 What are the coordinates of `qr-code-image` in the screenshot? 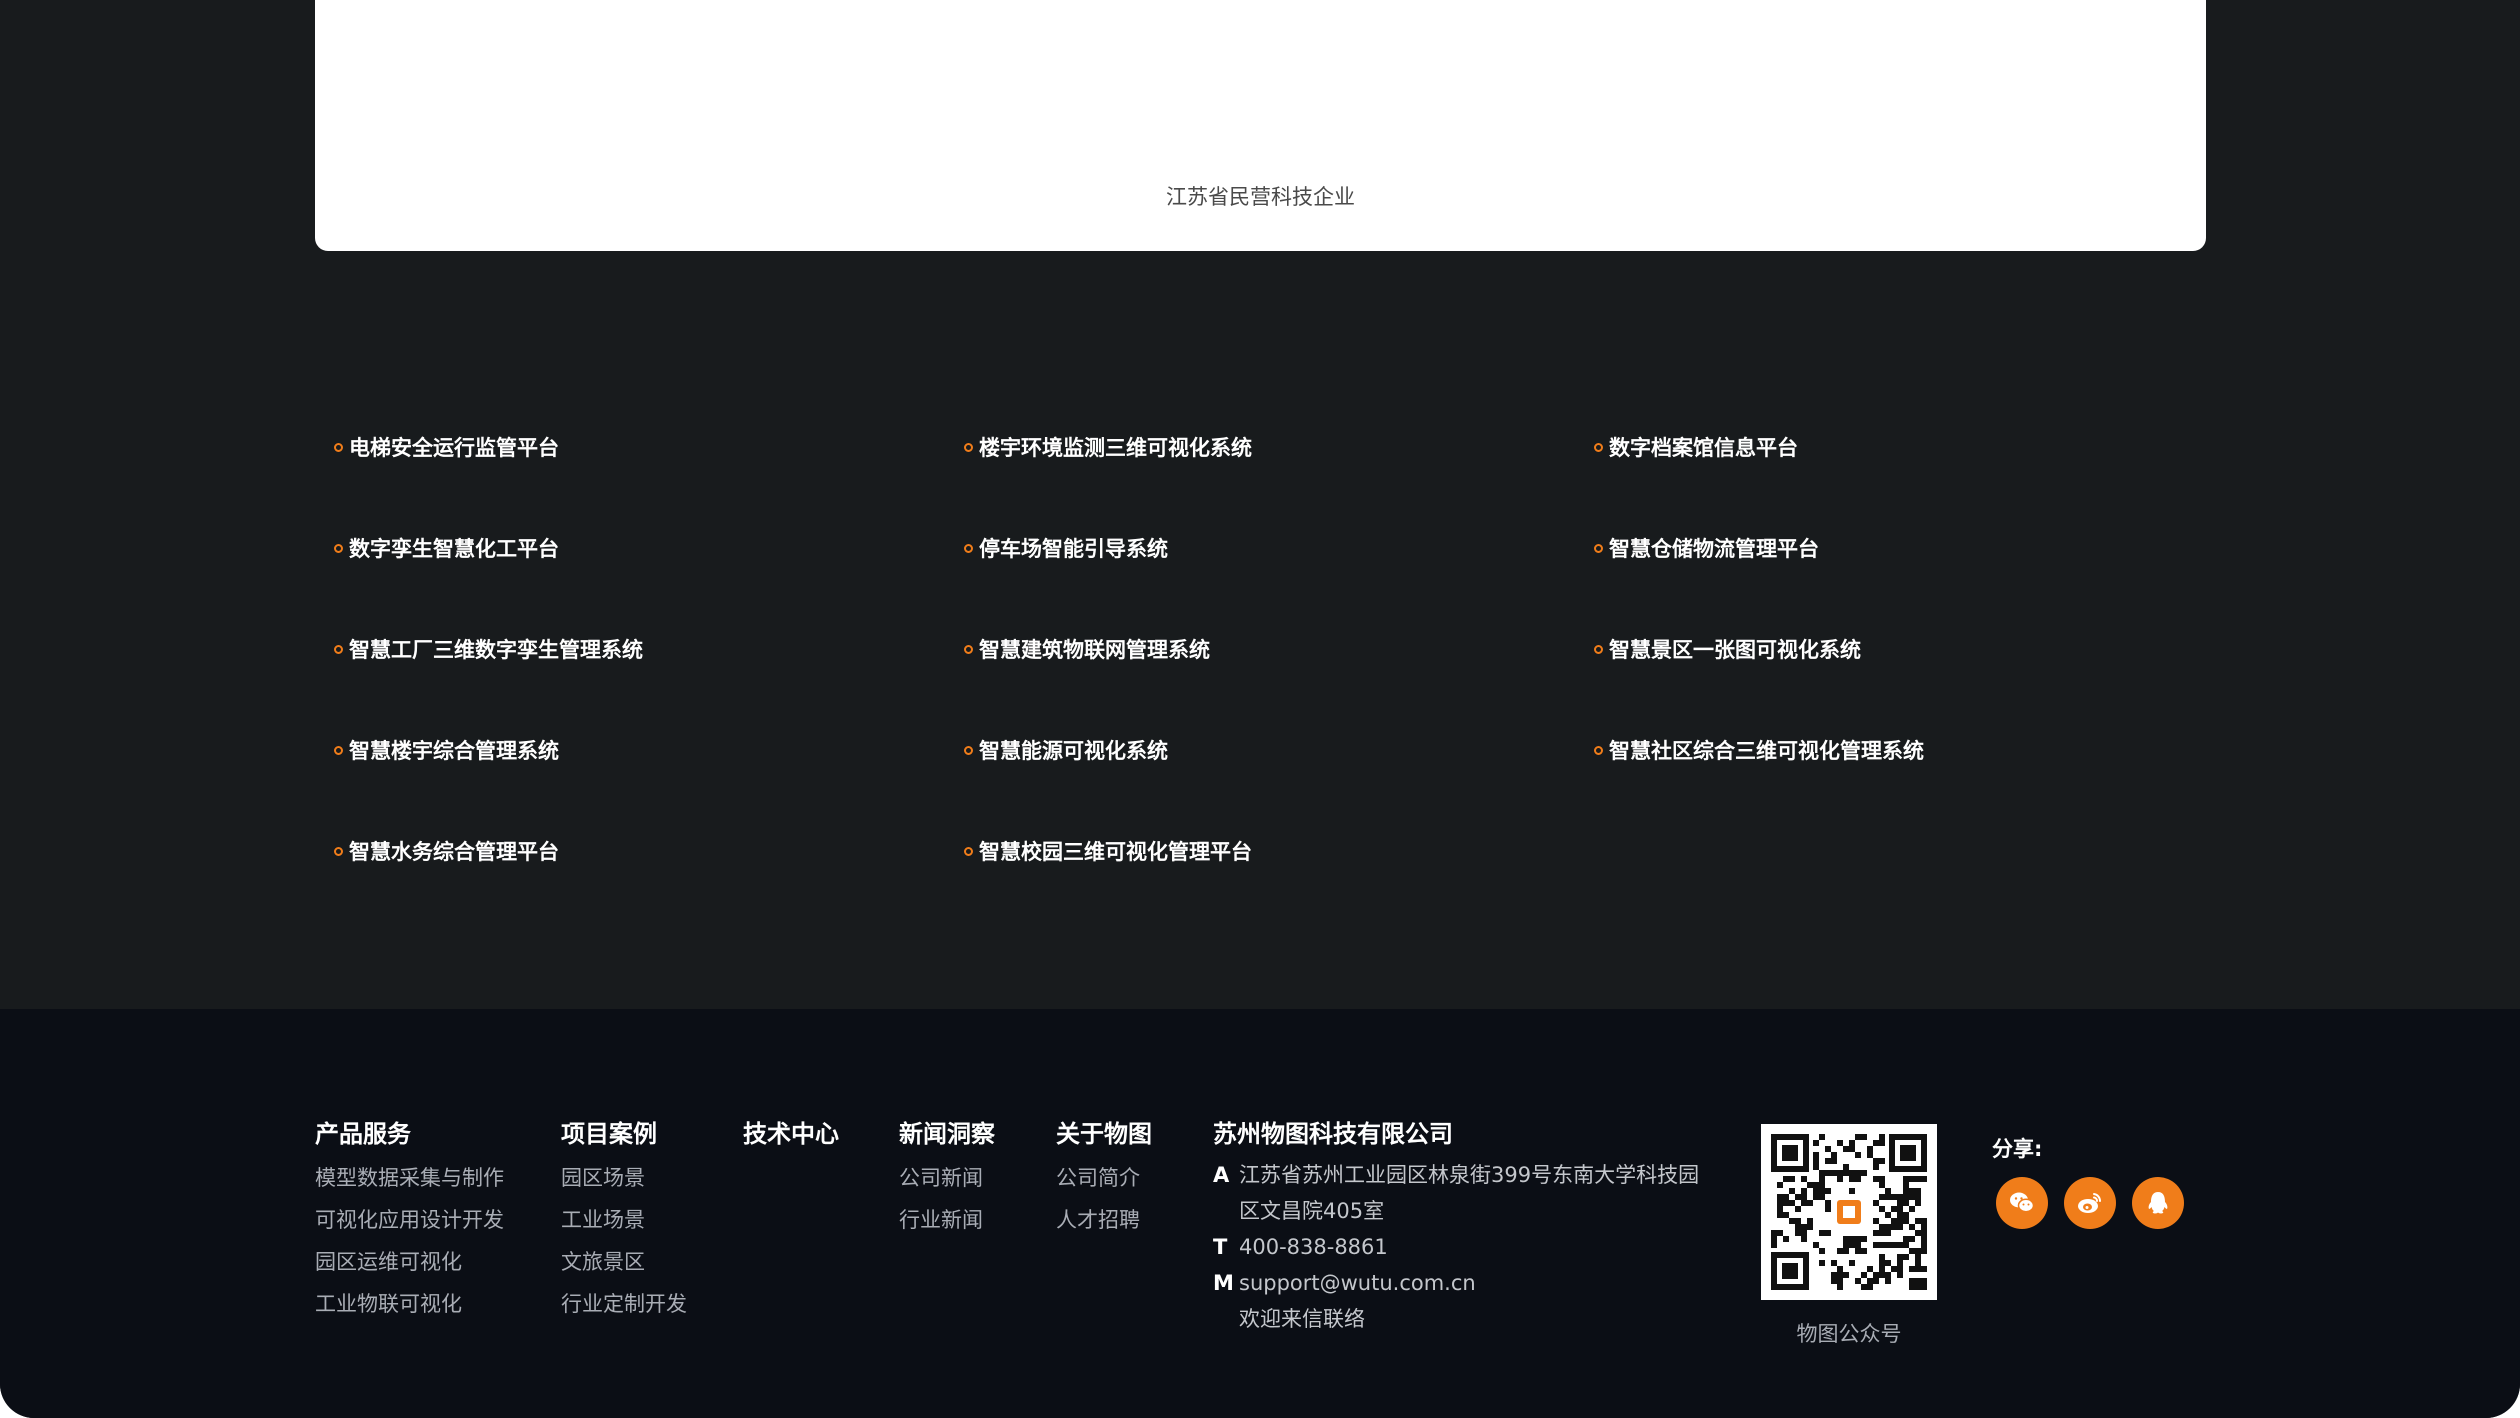 It's located at (1849, 1212).